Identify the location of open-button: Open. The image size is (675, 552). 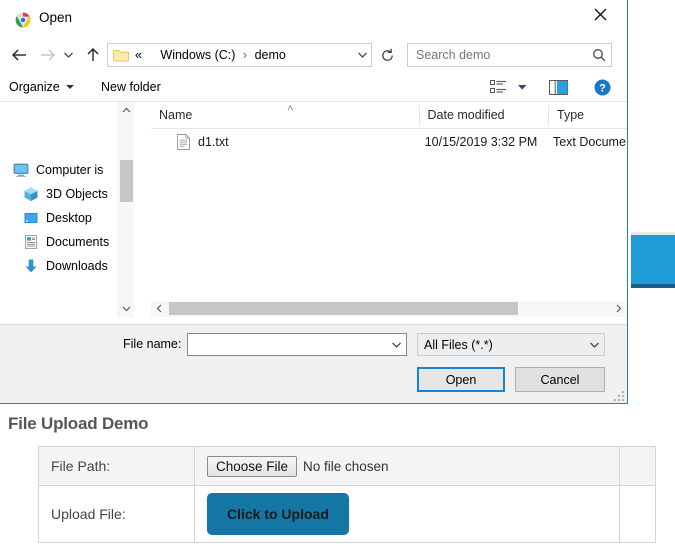
(461, 379).